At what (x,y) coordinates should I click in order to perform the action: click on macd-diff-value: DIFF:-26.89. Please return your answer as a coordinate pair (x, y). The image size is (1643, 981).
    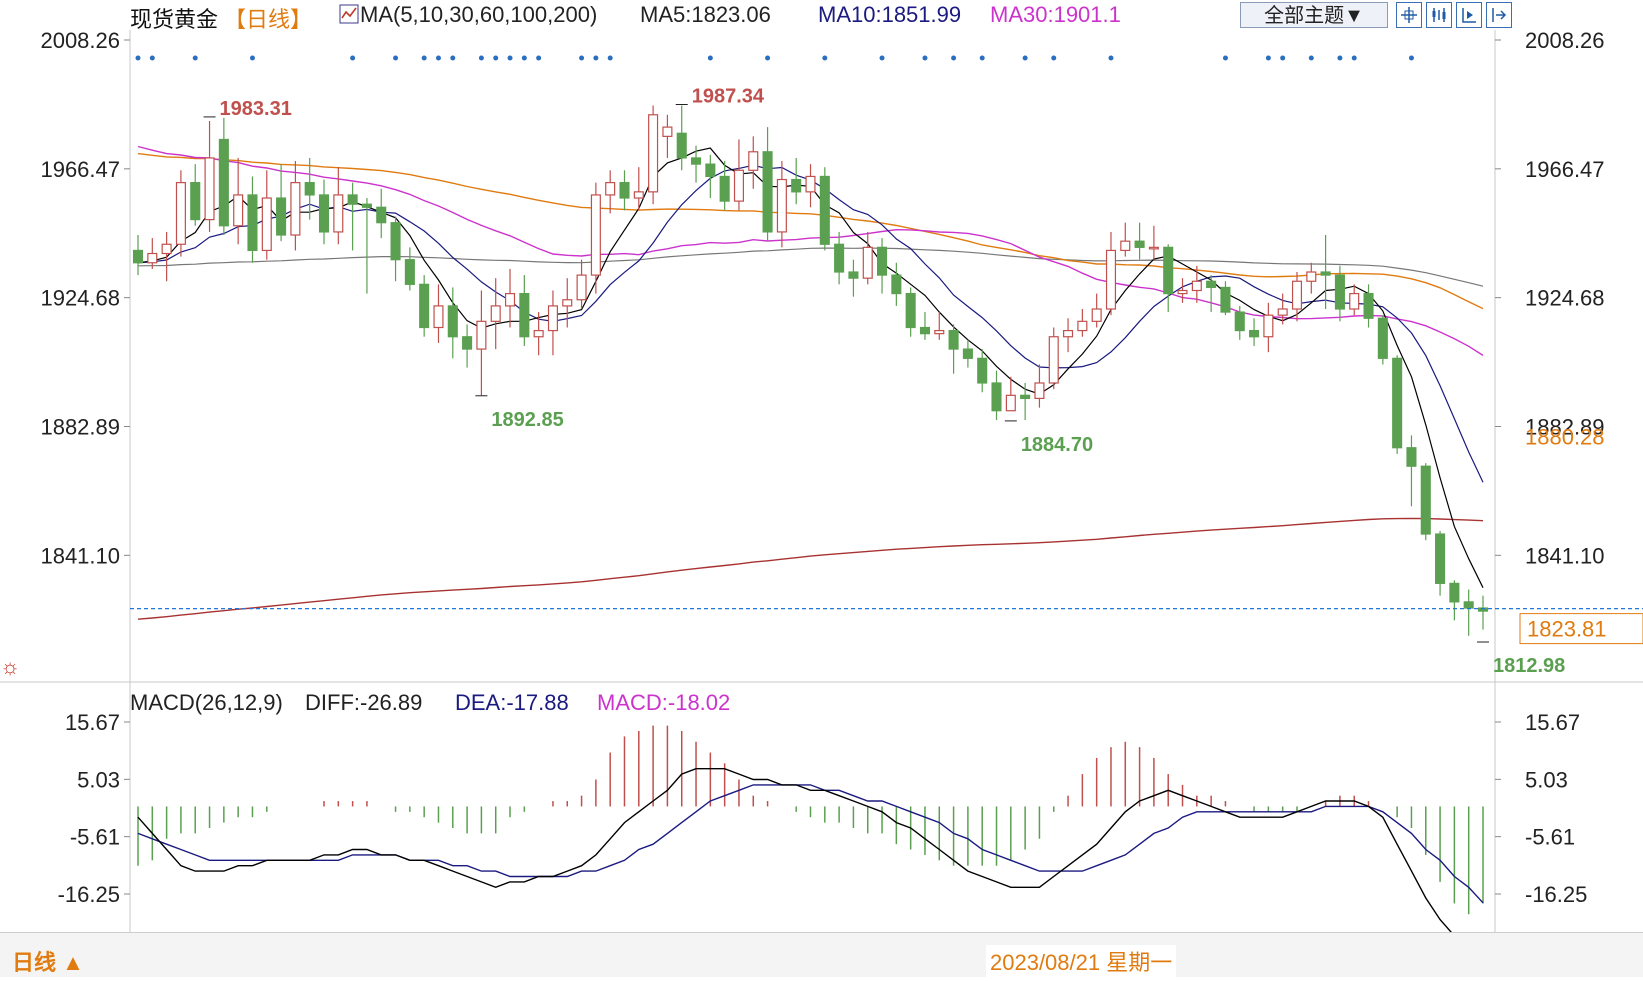
    Looking at the image, I should click on (364, 702).